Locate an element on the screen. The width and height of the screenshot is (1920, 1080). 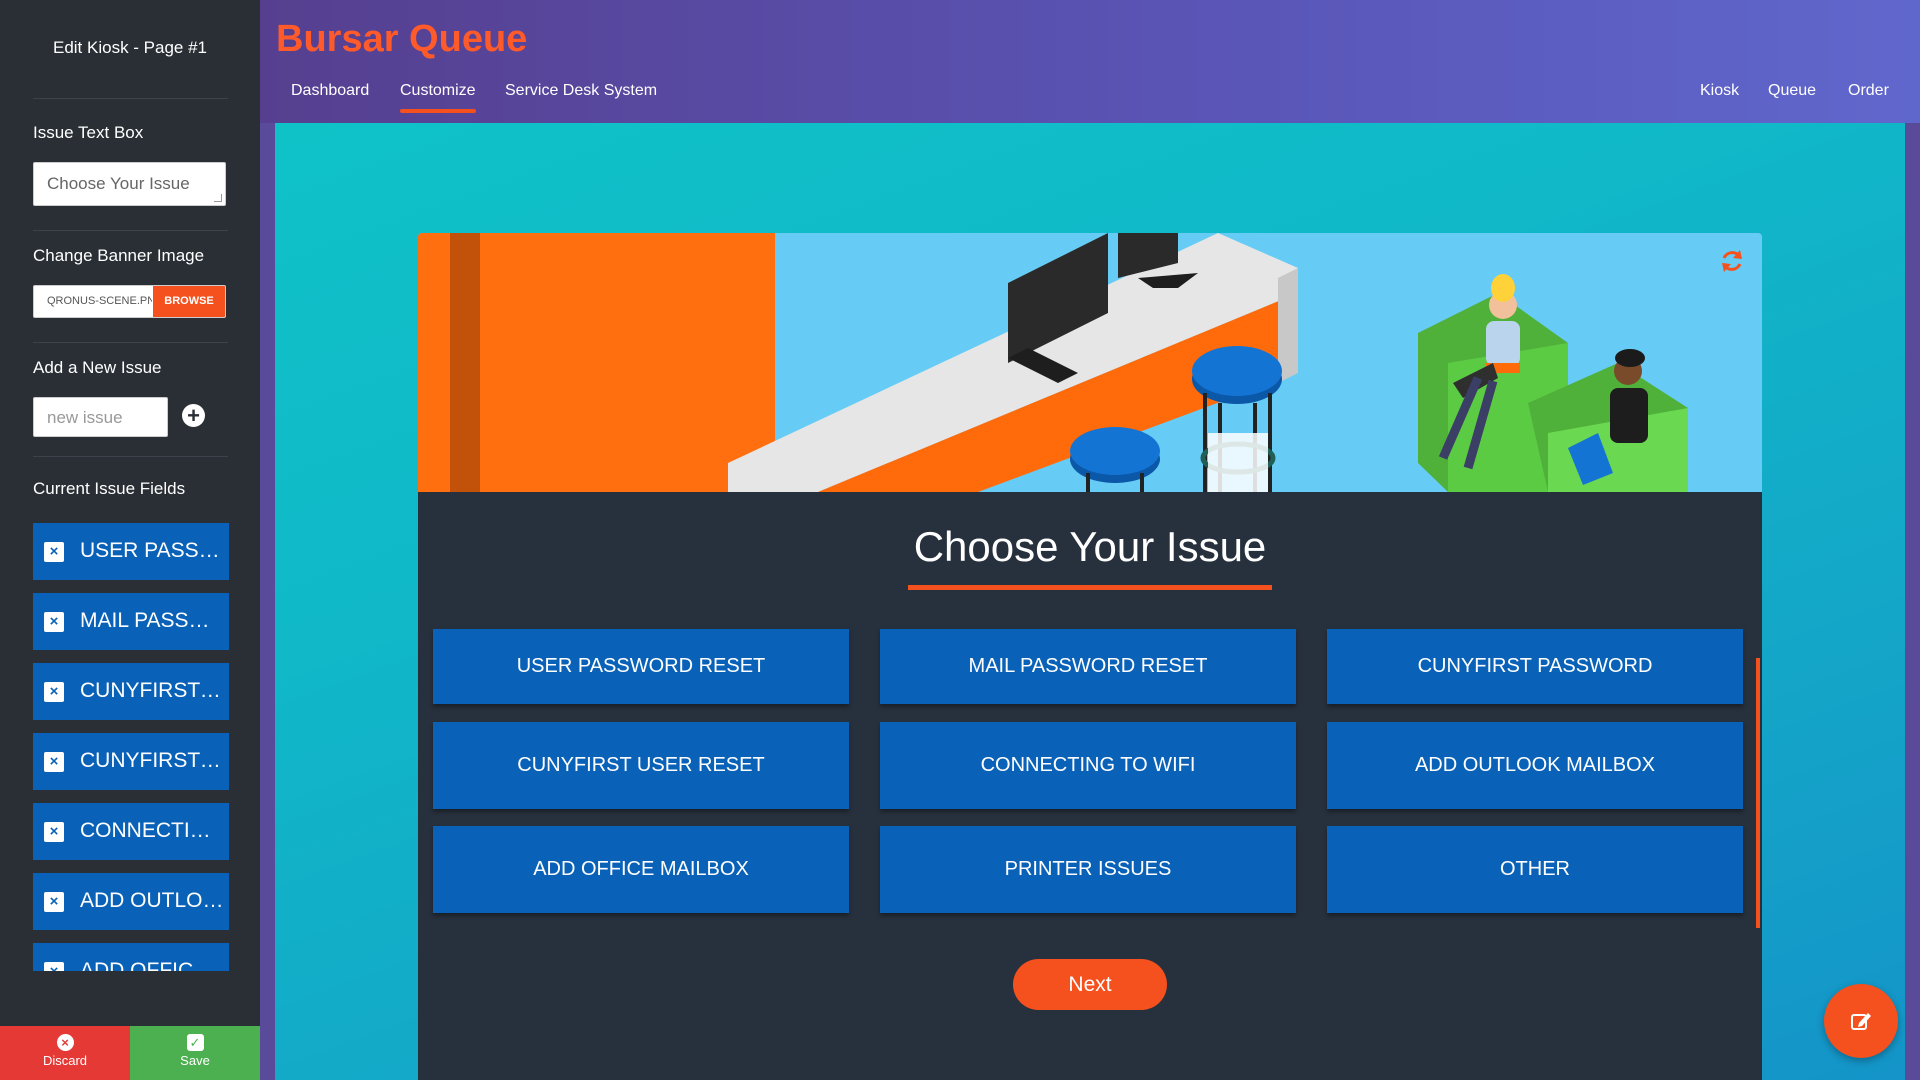
discard-label: Discard is located at coordinates (65, 1060).